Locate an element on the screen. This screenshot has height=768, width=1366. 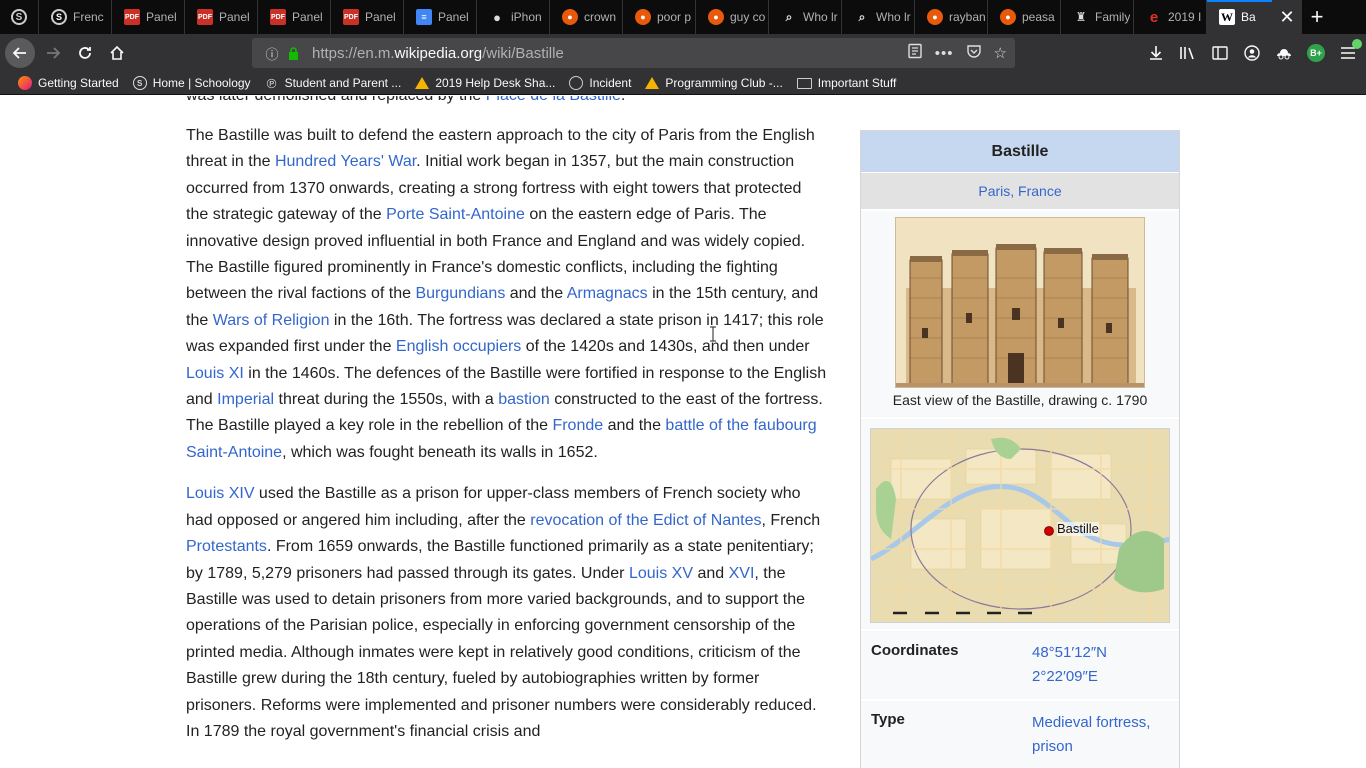
pocket-icon is located at coordinates (974, 53).